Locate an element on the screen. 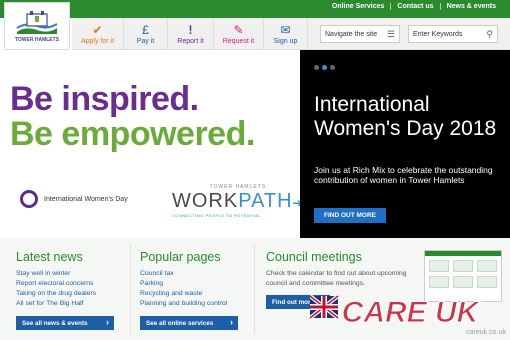  button-label: Find out more is located at coordinates (293, 302).